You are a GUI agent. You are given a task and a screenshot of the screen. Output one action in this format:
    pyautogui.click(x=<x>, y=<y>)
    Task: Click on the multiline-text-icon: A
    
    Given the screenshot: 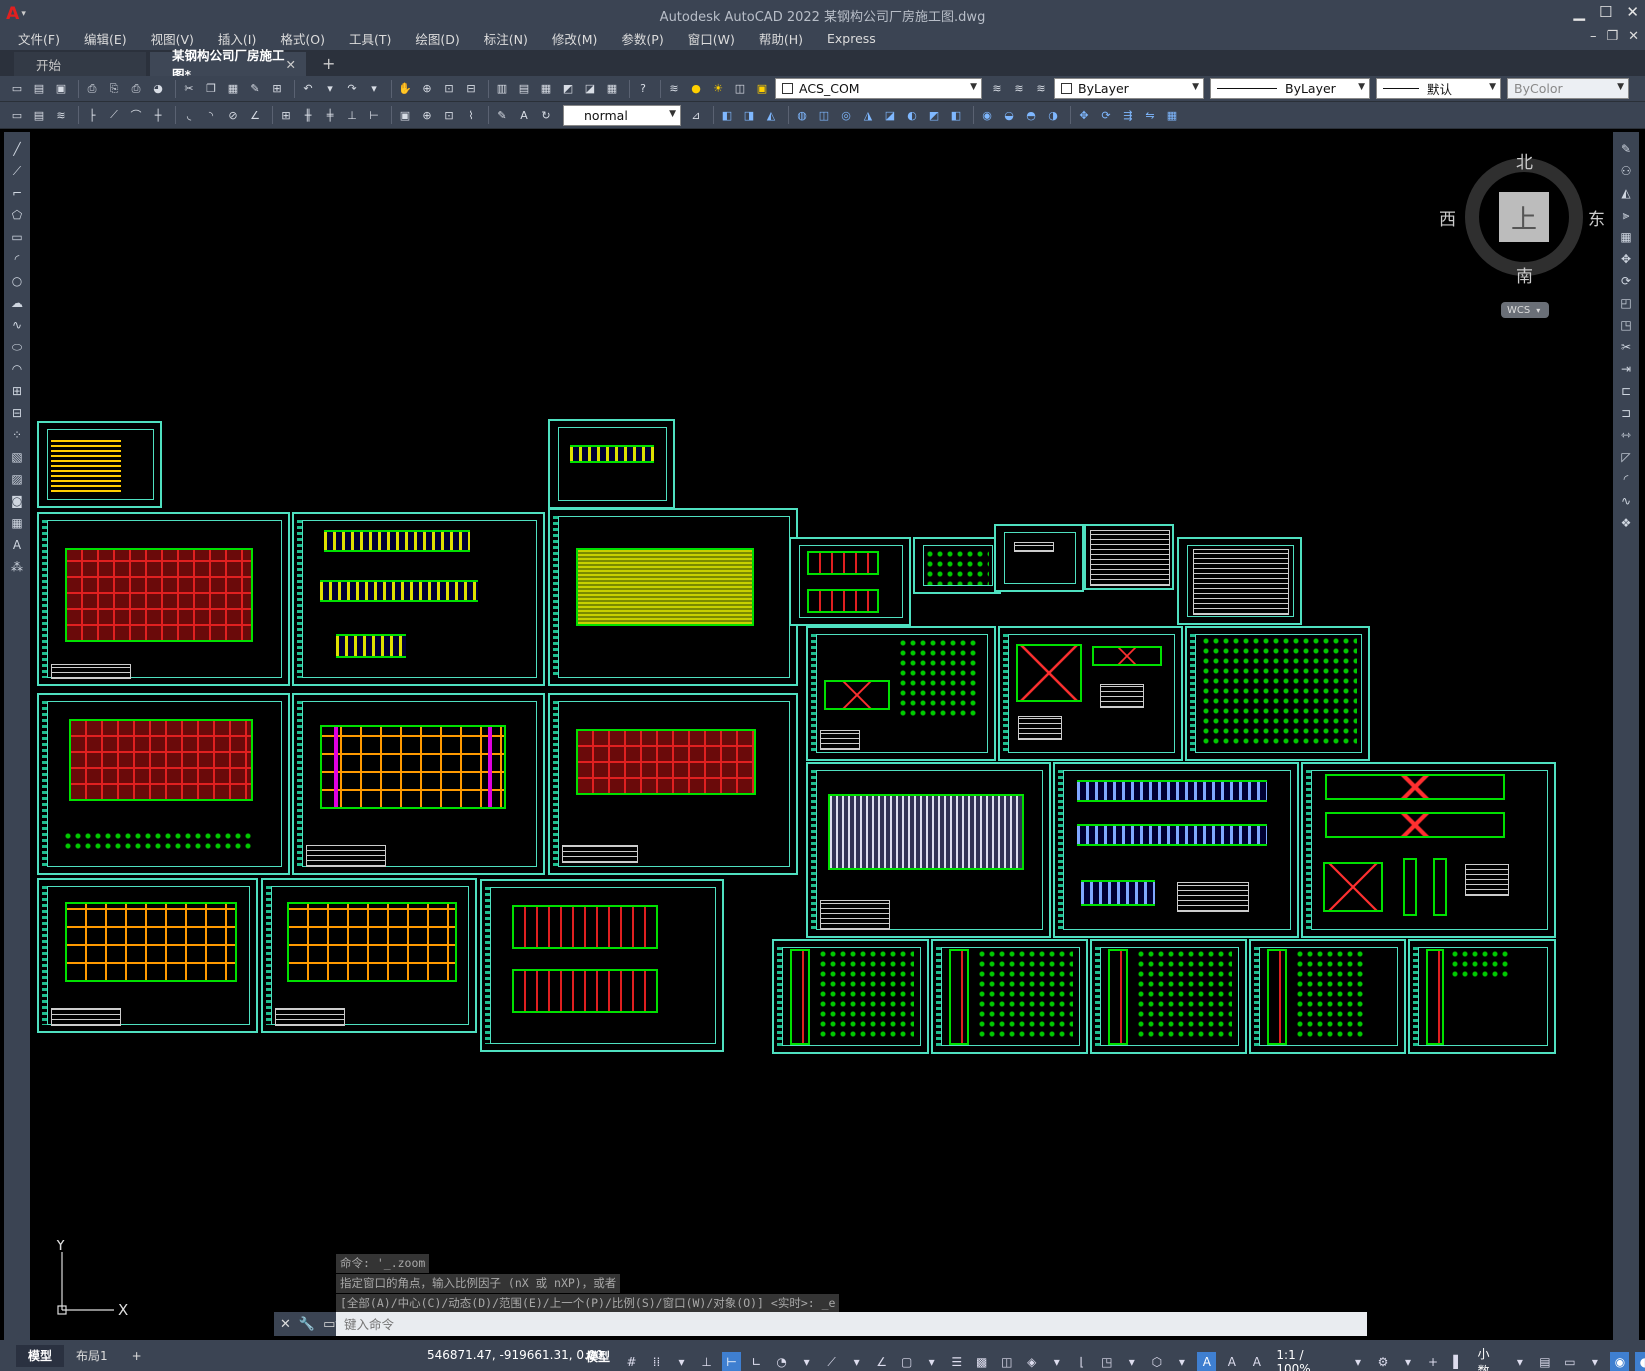 What is the action you would take?
    pyautogui.click(x=17, y=545)
    